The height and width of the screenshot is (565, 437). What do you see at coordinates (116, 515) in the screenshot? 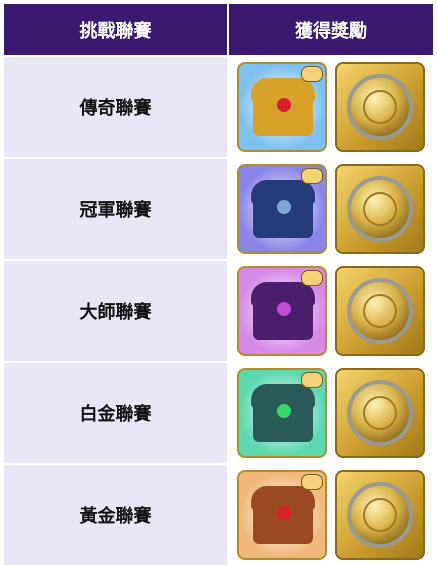
I see `league-name: 黃金聯賽` at bounding box center [116, 515].